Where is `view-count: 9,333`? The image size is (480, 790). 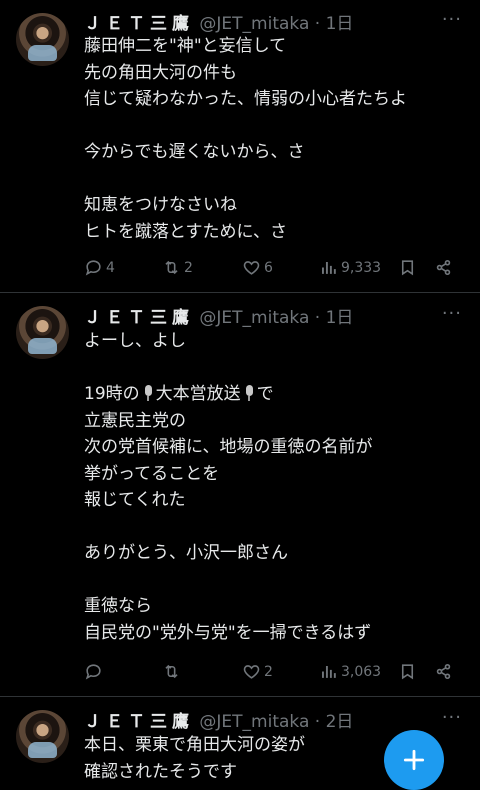
view-count: 9,333 is located at coordinates (361, 267).